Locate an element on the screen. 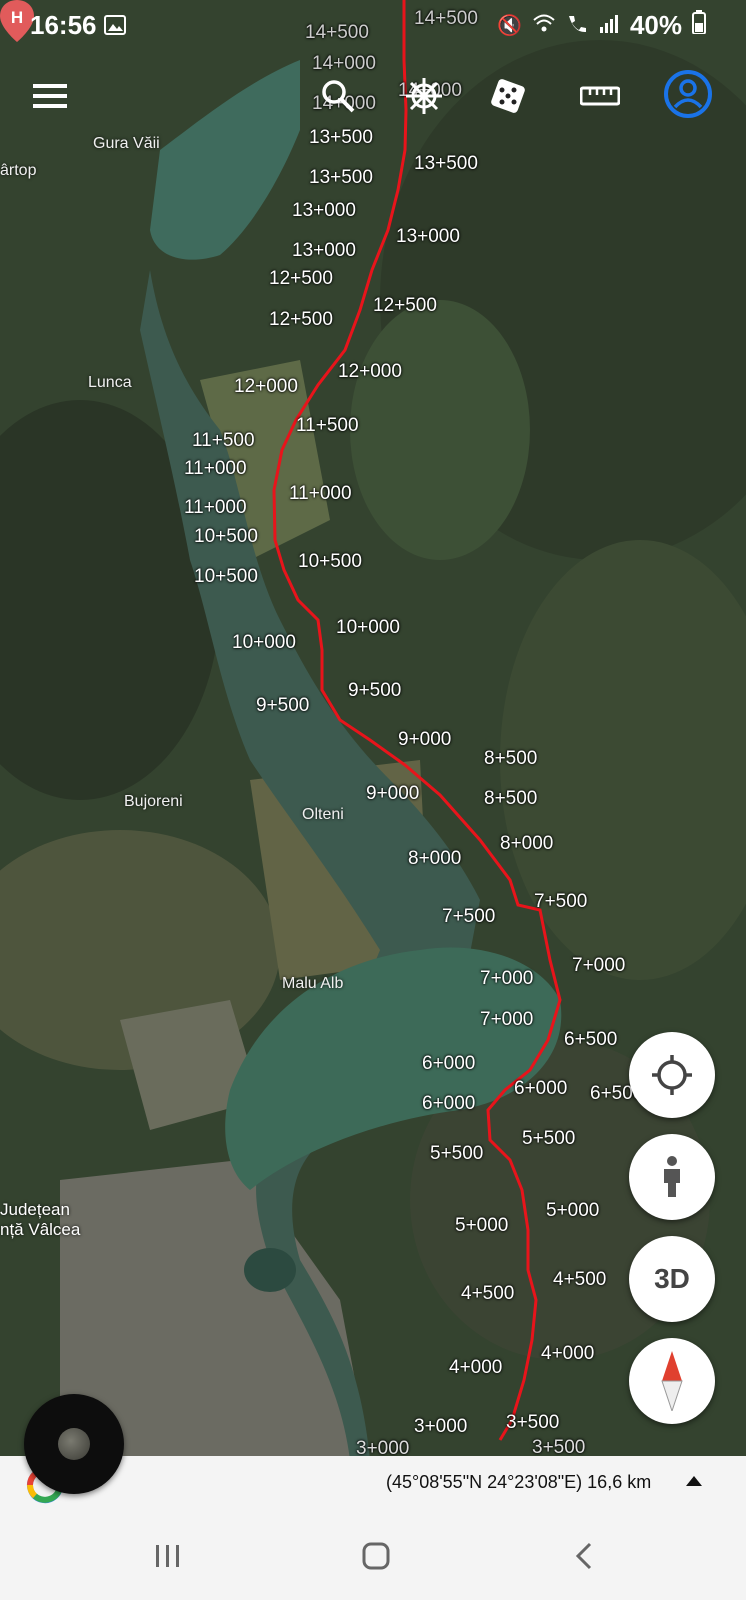 This screenshot has height=1600, width=746. compass-icon is located at coordinates (672, 1381).